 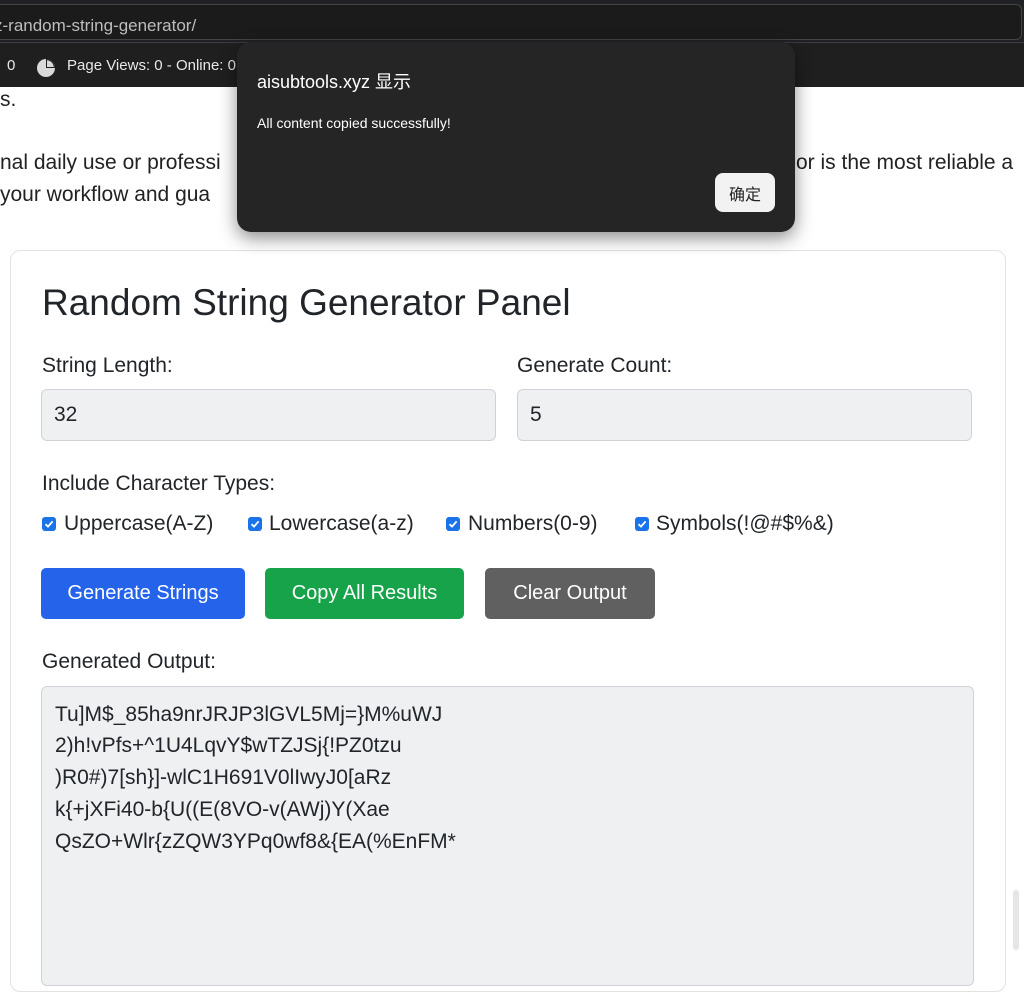 I want to click on string-length-label: String Length:, so click(x=107, y=365).